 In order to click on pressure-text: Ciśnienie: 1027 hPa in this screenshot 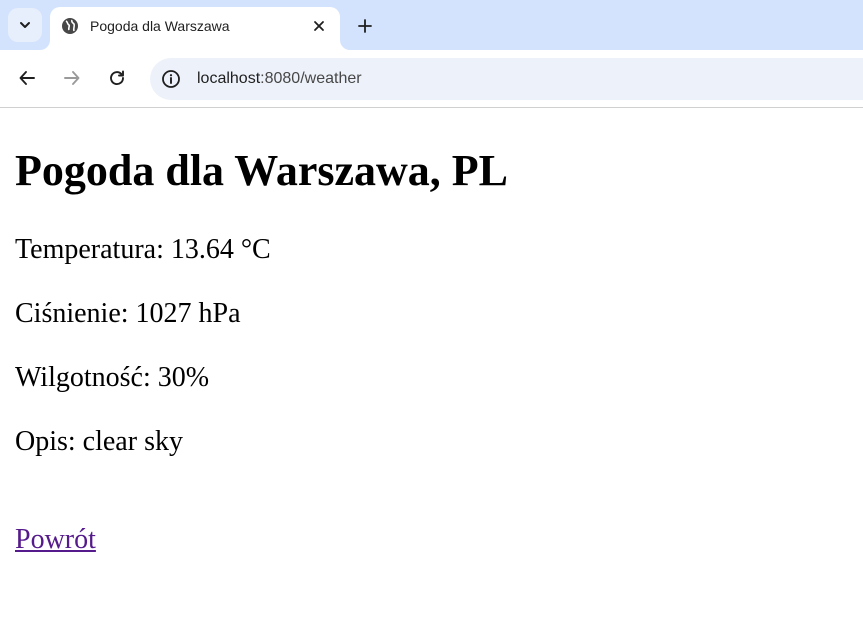, I will do `click(128, 313)`.